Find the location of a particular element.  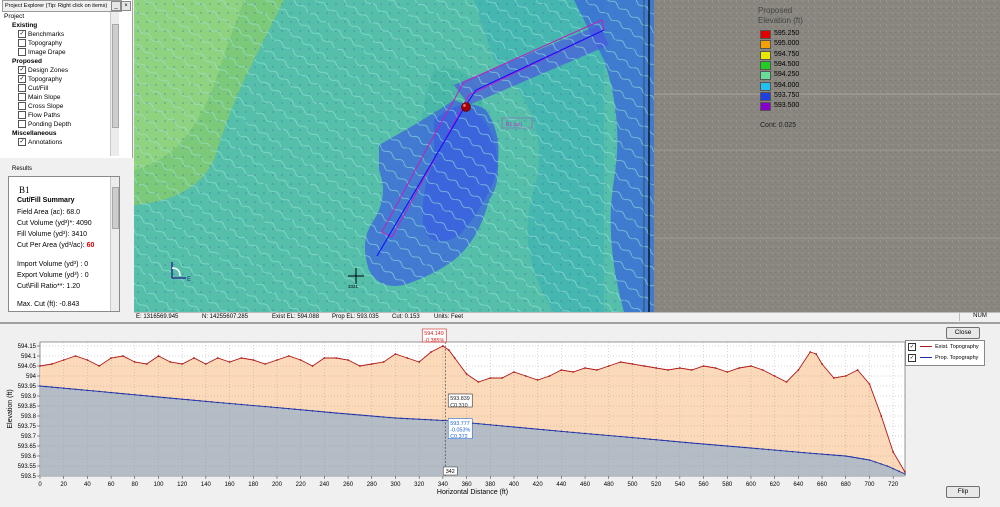

tree-item-flow-paths: Flow Paths is located at coordinates (58, 115).